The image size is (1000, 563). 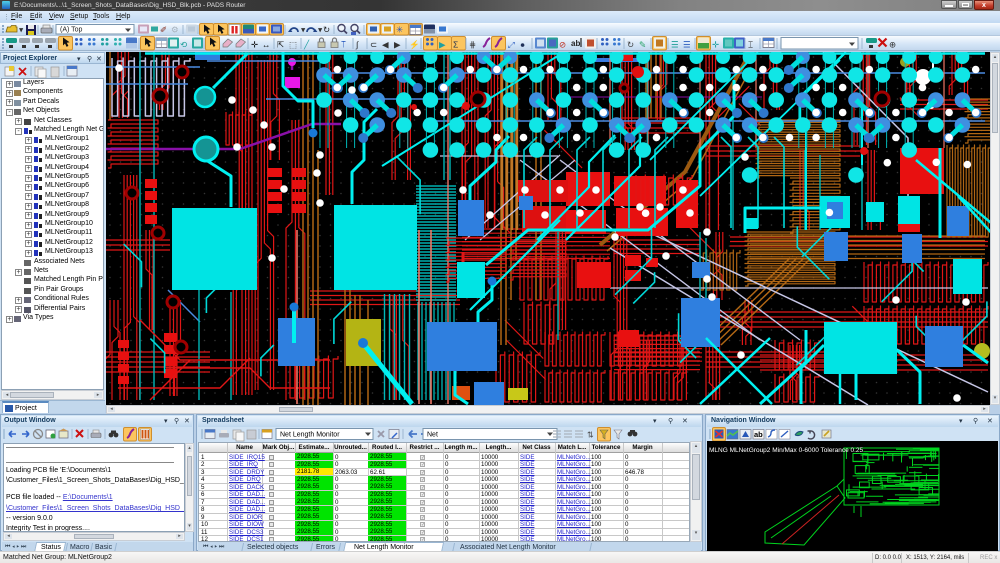 What do you see at coordinates (455, 45) in the screenshot?
I see `svg-text: Σ` at bounding box center [455, 45].